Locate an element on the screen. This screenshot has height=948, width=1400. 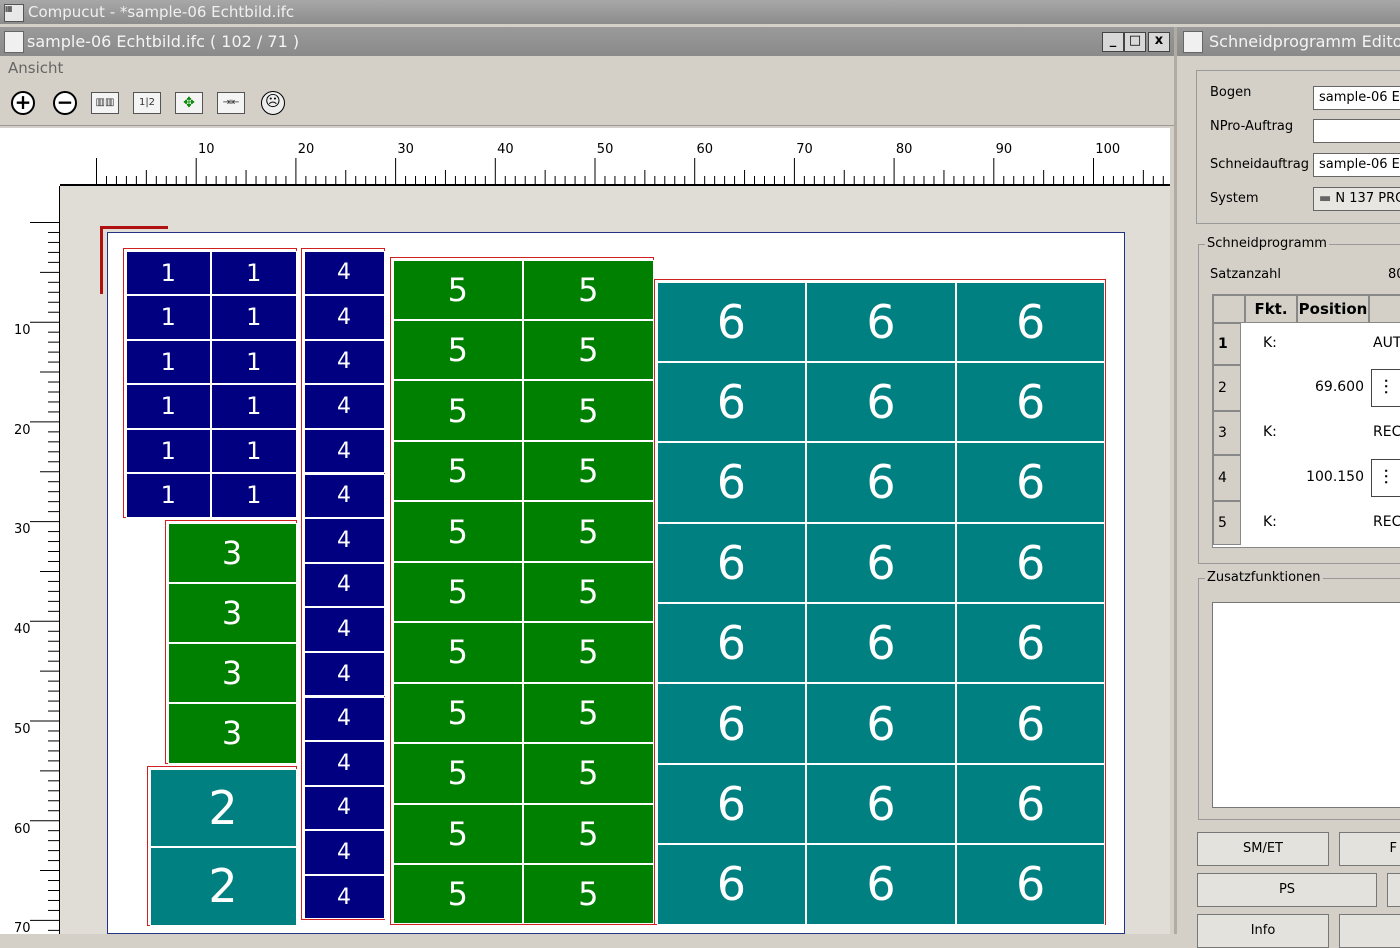
numbered-grid-button: 1|2 is located at coordinates (147, 103).